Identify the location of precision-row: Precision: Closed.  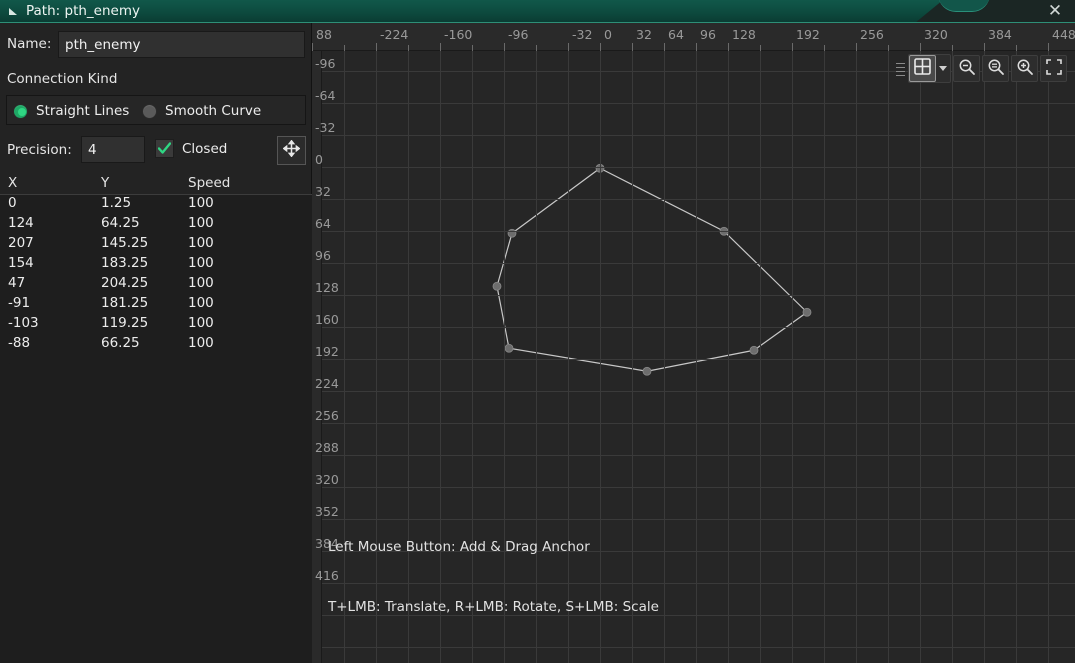
(156, 151).